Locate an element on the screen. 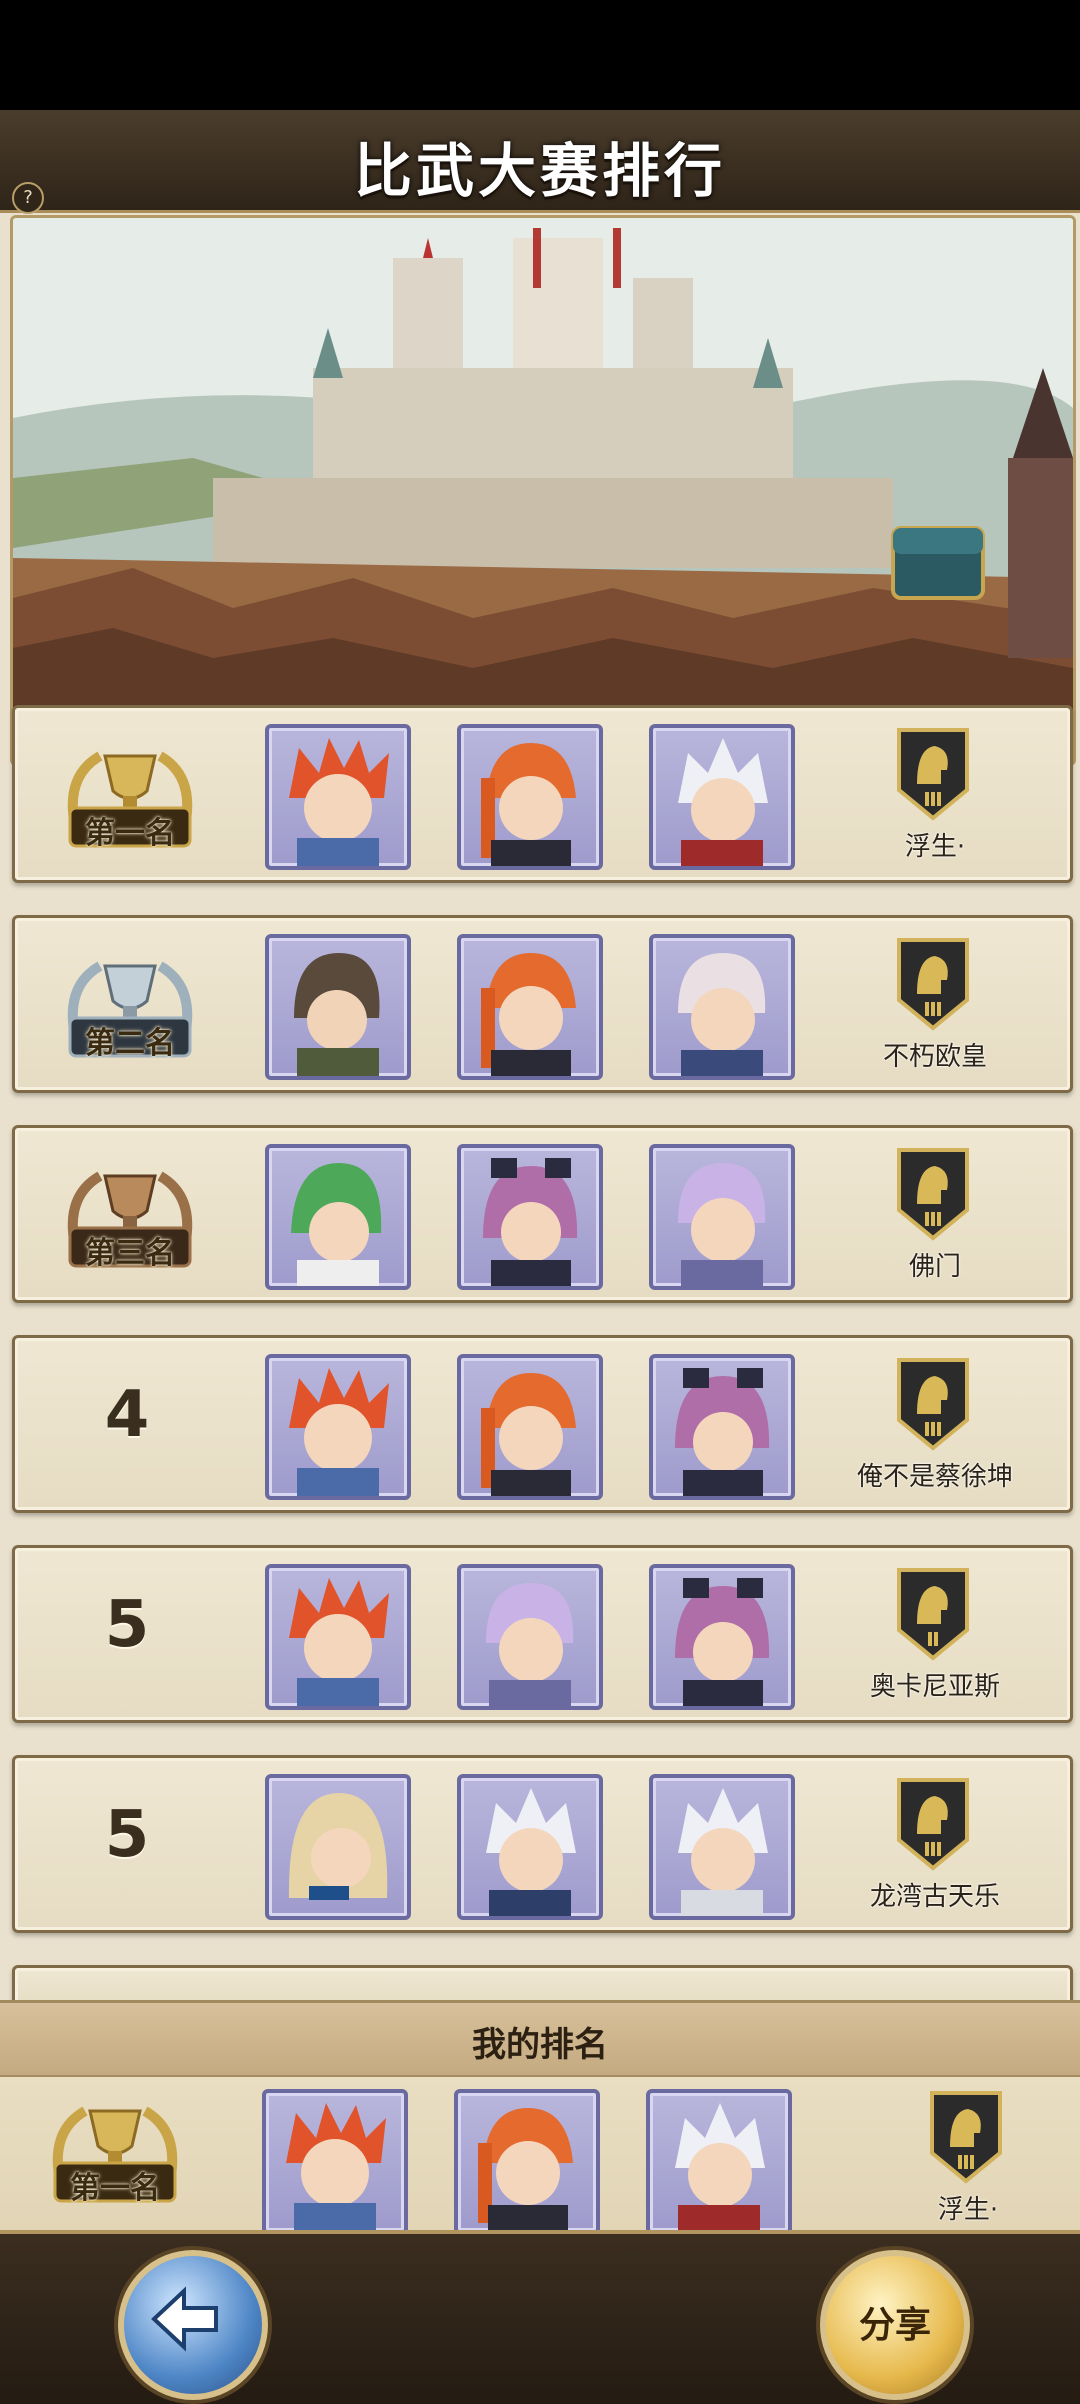 The height and width of the screenshot is (2404, 1080). hero-portrait-green-hair is located at coordinates (338, 1217).